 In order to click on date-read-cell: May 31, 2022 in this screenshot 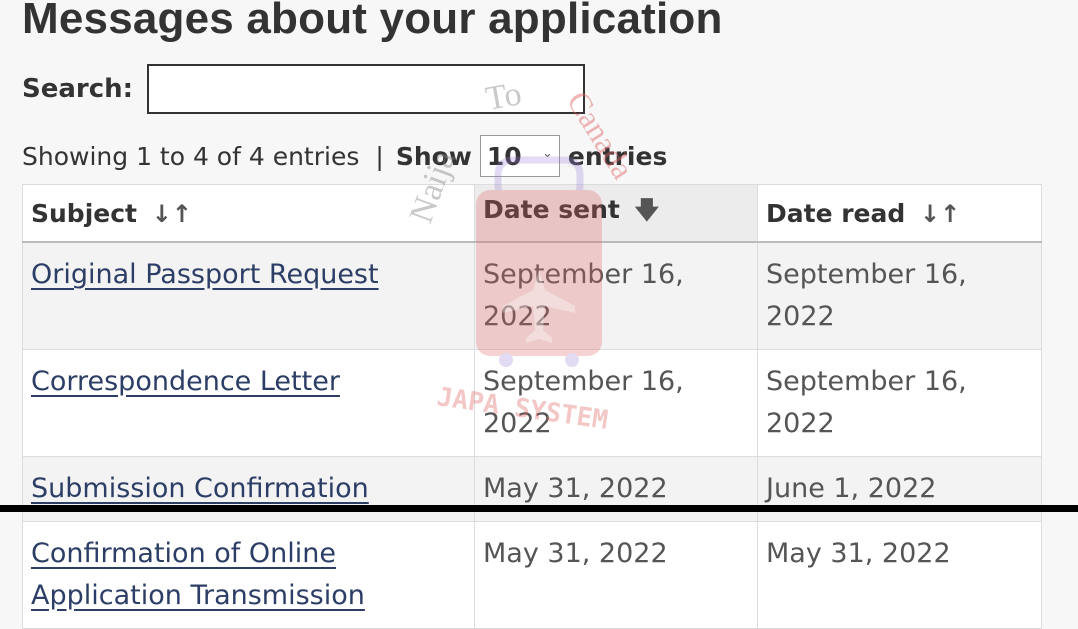, I will do `click(899, 575)`.